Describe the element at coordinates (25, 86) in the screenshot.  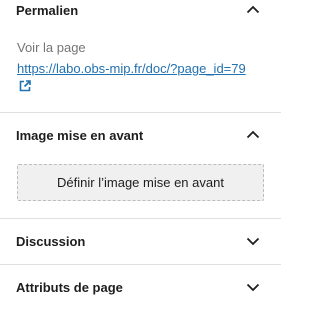
I see `external-link-icon` at that location.